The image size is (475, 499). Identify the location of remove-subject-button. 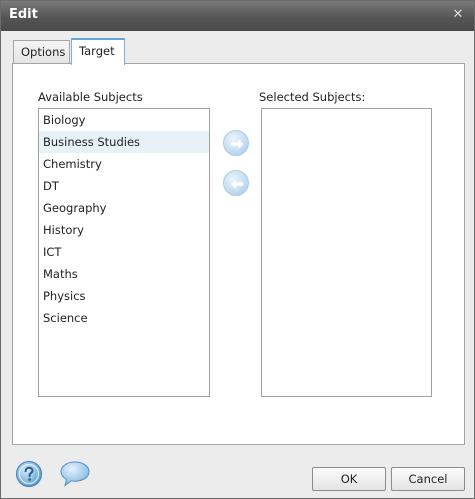
(236, 183).